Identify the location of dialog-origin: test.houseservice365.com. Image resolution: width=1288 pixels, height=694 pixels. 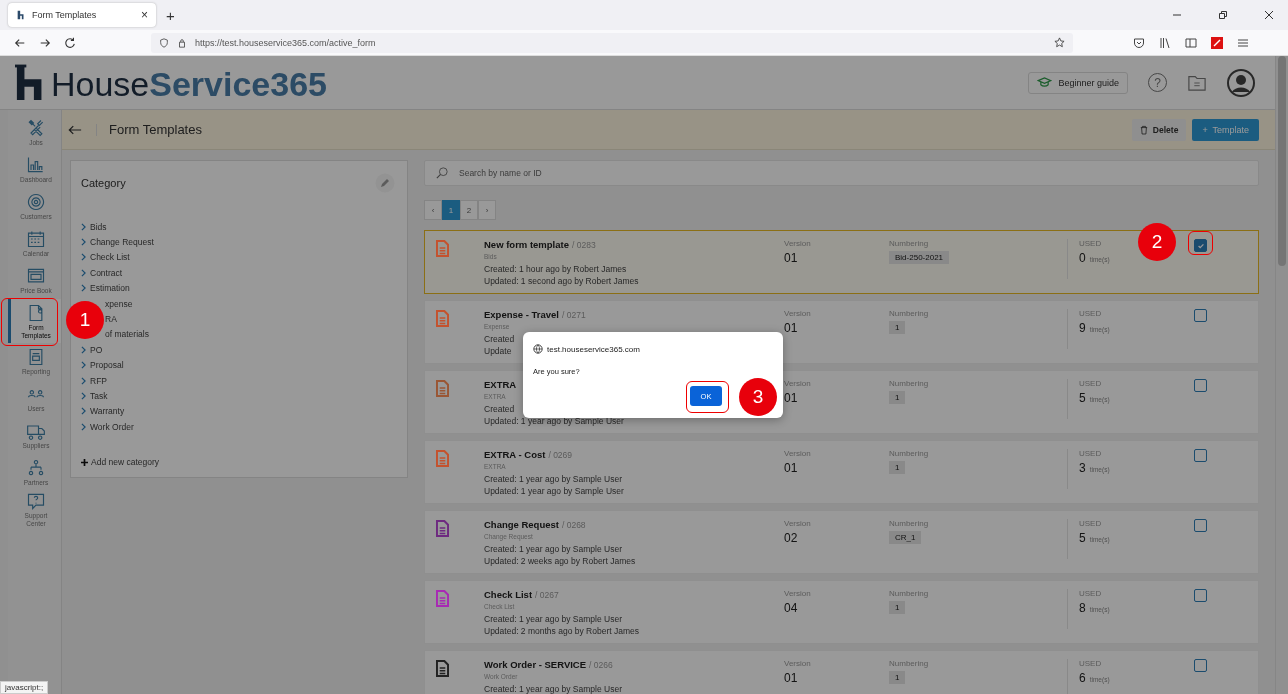
(593, 349).